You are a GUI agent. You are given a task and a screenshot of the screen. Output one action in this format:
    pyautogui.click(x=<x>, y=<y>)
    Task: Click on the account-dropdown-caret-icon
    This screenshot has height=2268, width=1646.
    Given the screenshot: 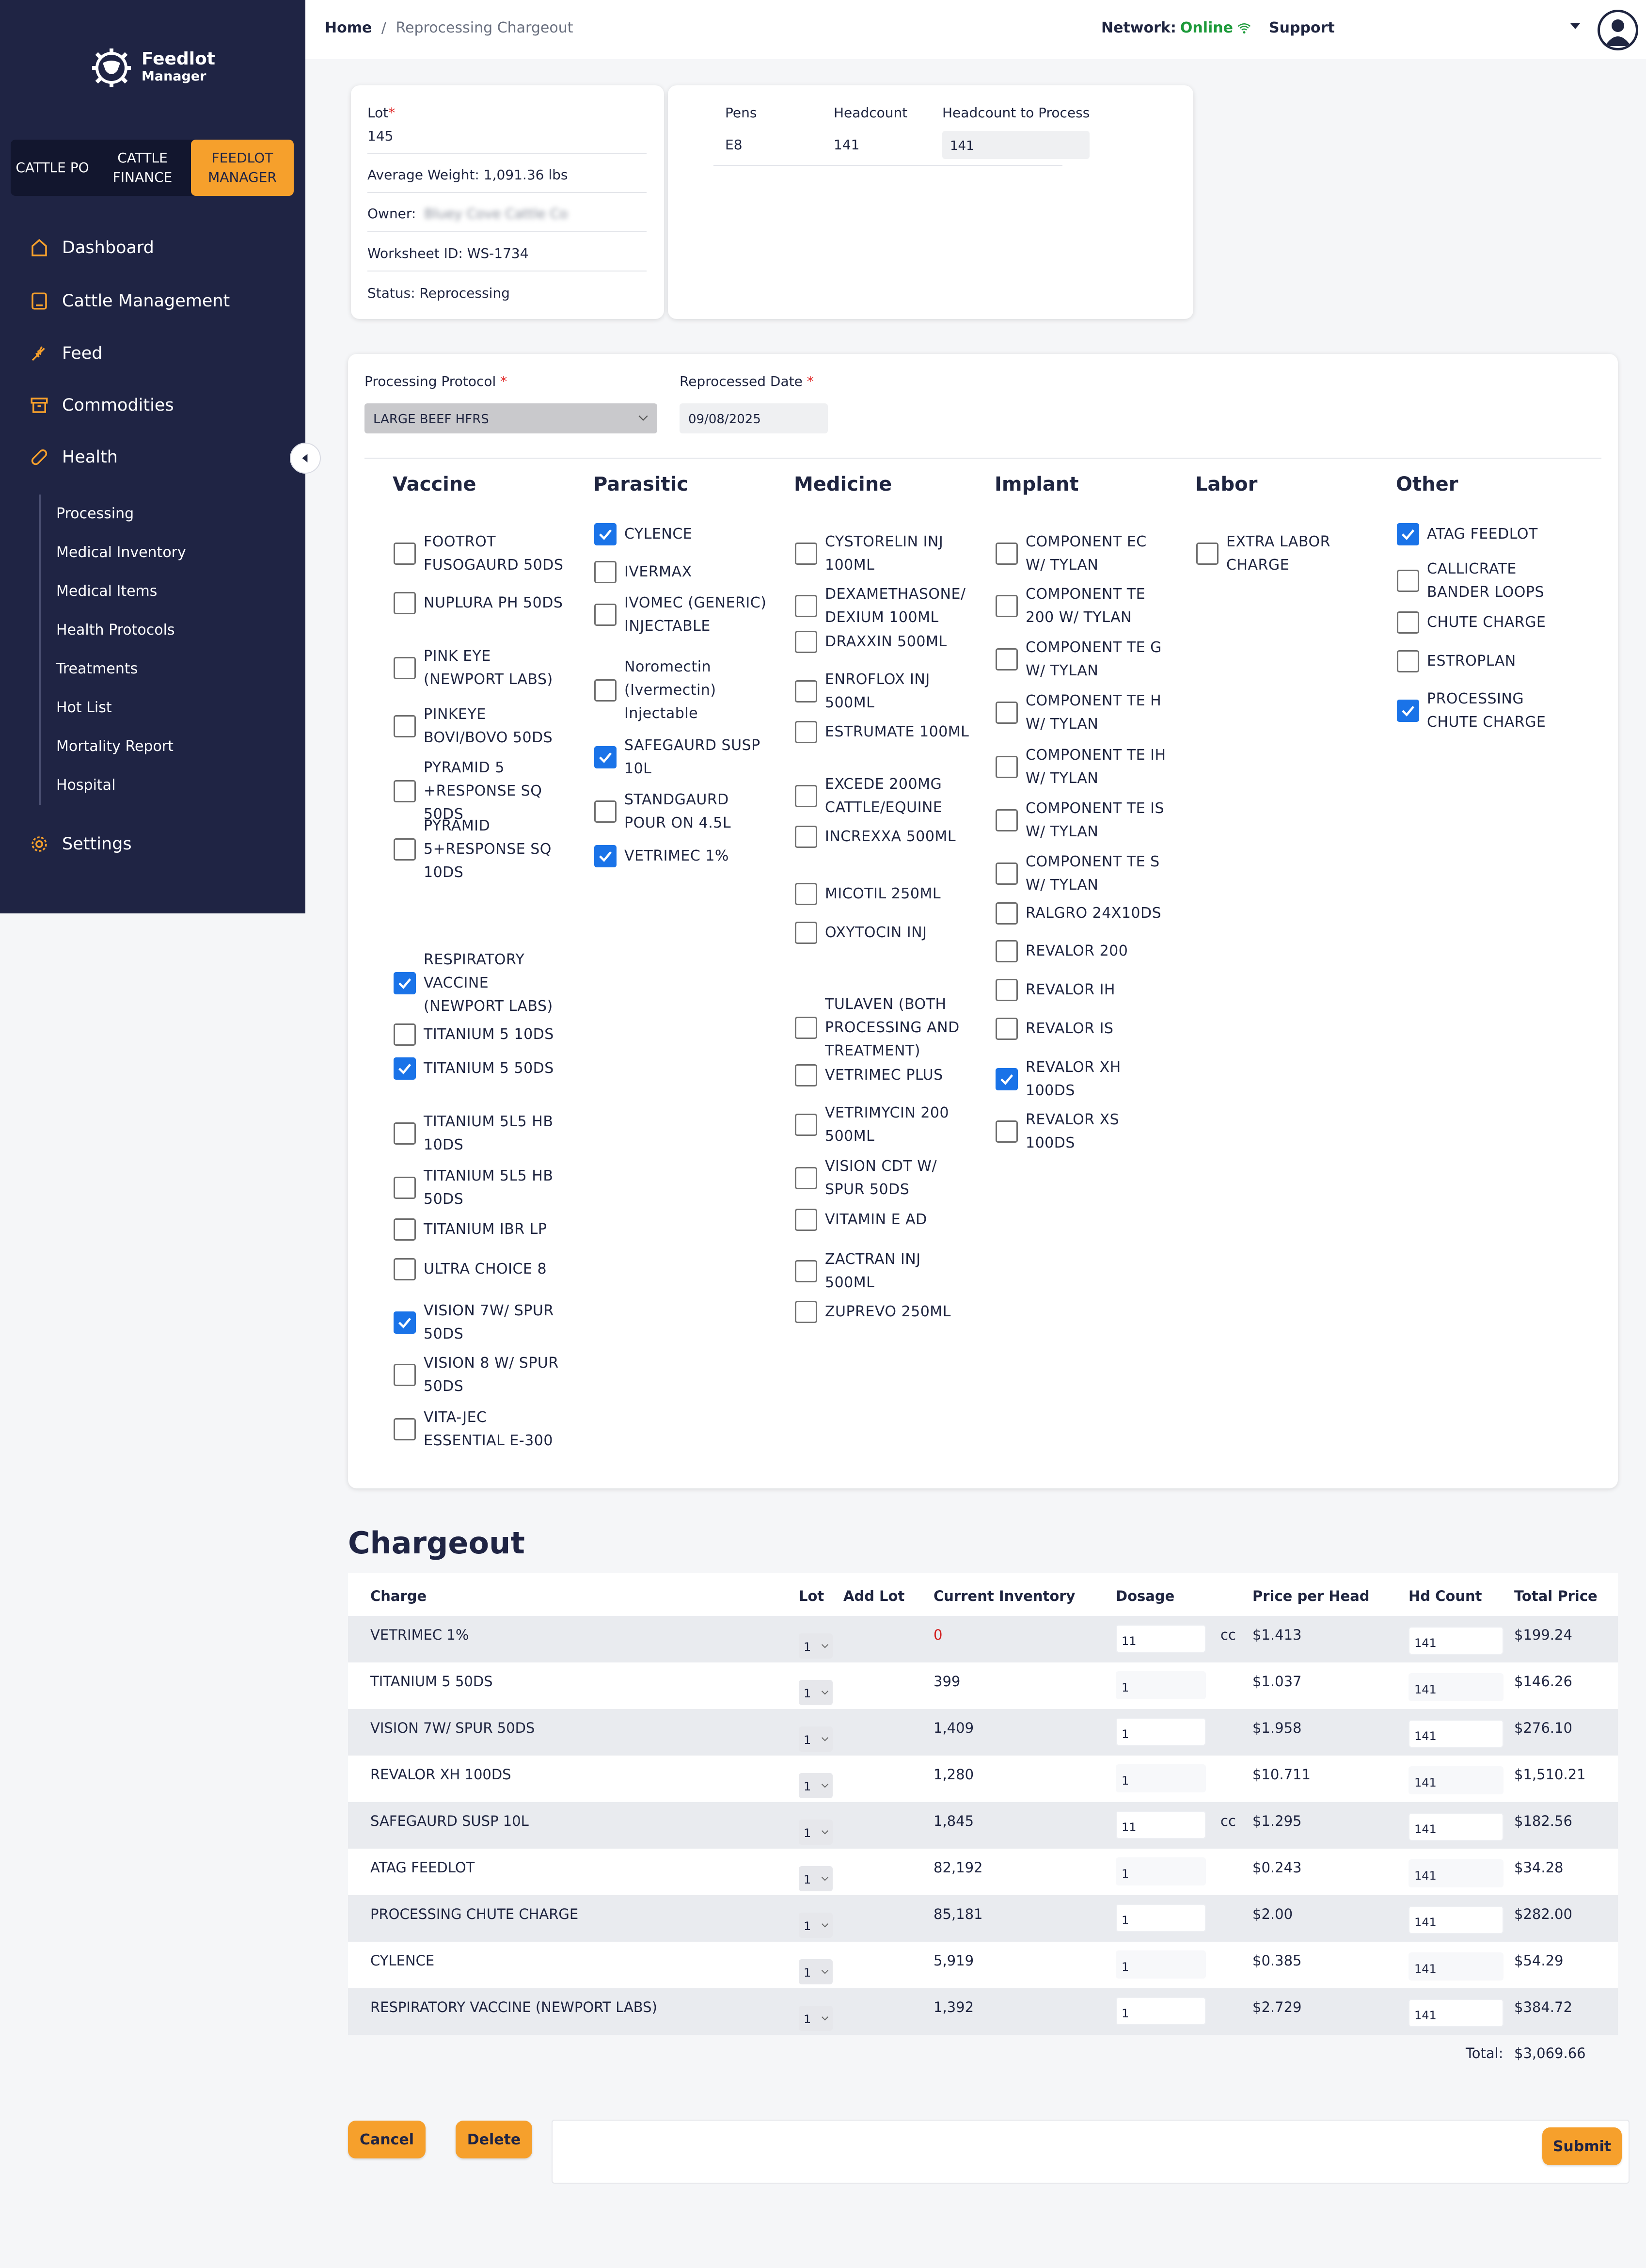 What is the action you would take?
    pyautogui.click(x=1575, y=26)
    